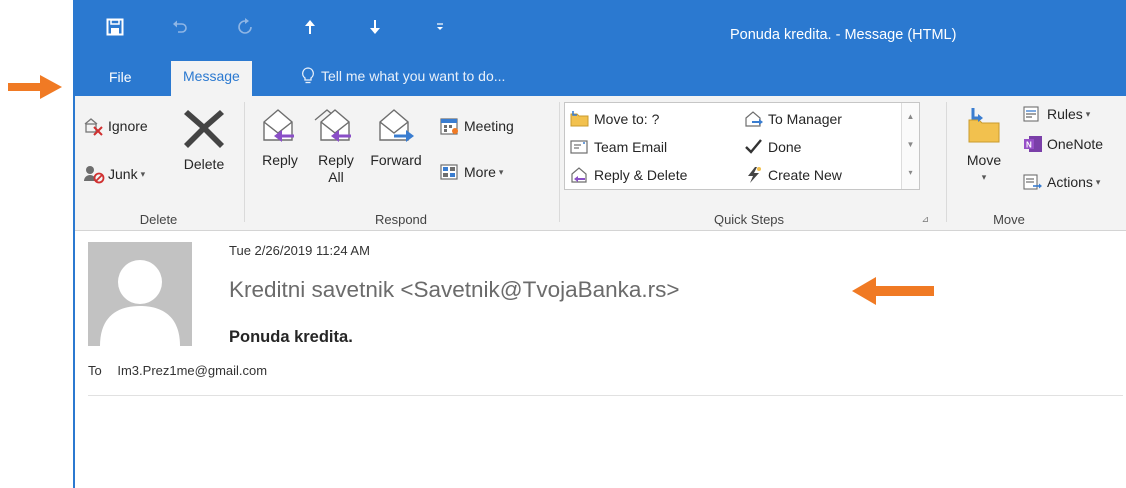  I want to click on forward-button: Forward, so click(396, 137).